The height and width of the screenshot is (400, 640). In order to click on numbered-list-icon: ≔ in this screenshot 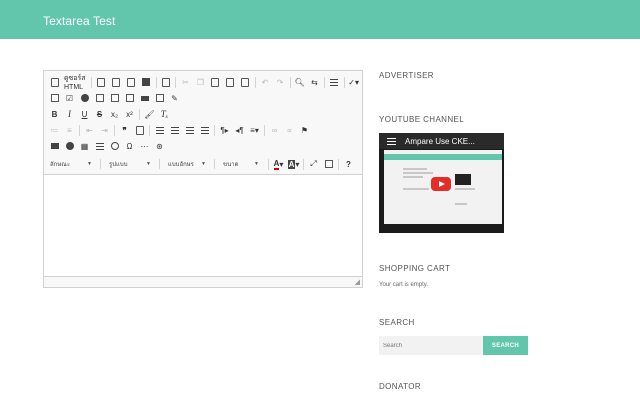, I will do `click(54, 130)`.